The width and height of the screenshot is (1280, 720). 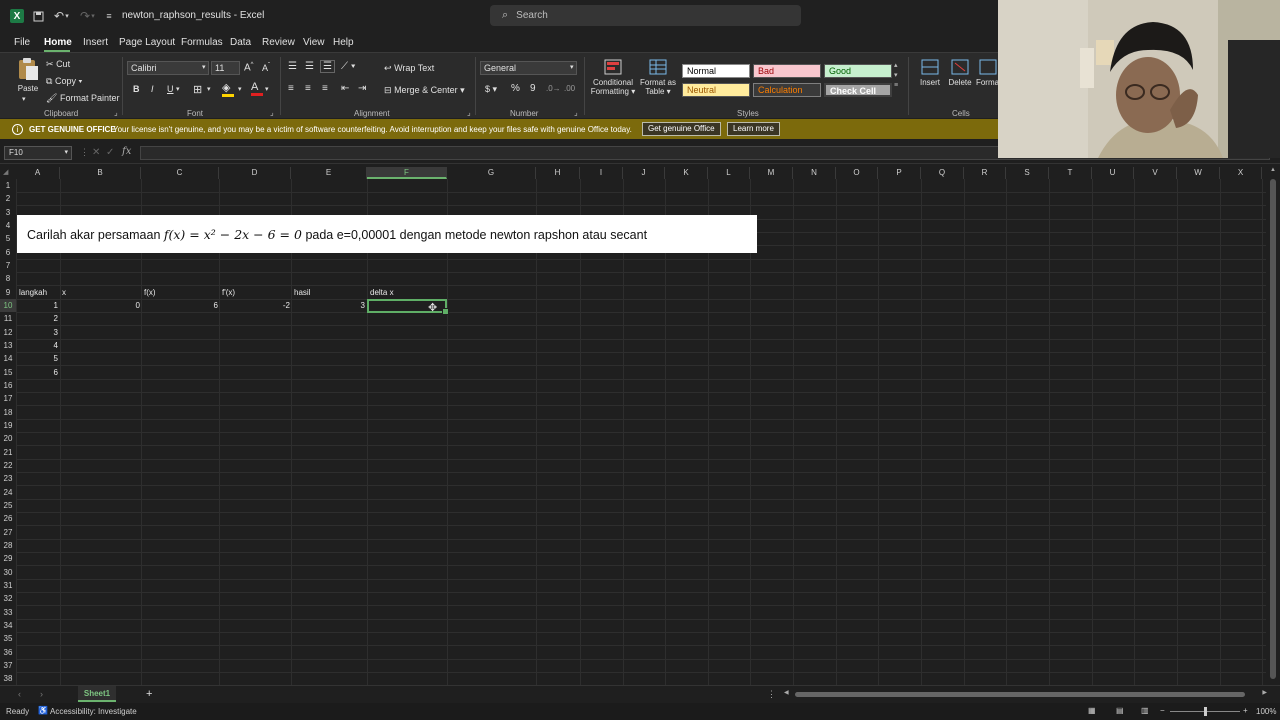 What do you see at coordinates (8, 465) in the screenshot?
I see `row-header-22: 22` at bounding box center [8, 465].